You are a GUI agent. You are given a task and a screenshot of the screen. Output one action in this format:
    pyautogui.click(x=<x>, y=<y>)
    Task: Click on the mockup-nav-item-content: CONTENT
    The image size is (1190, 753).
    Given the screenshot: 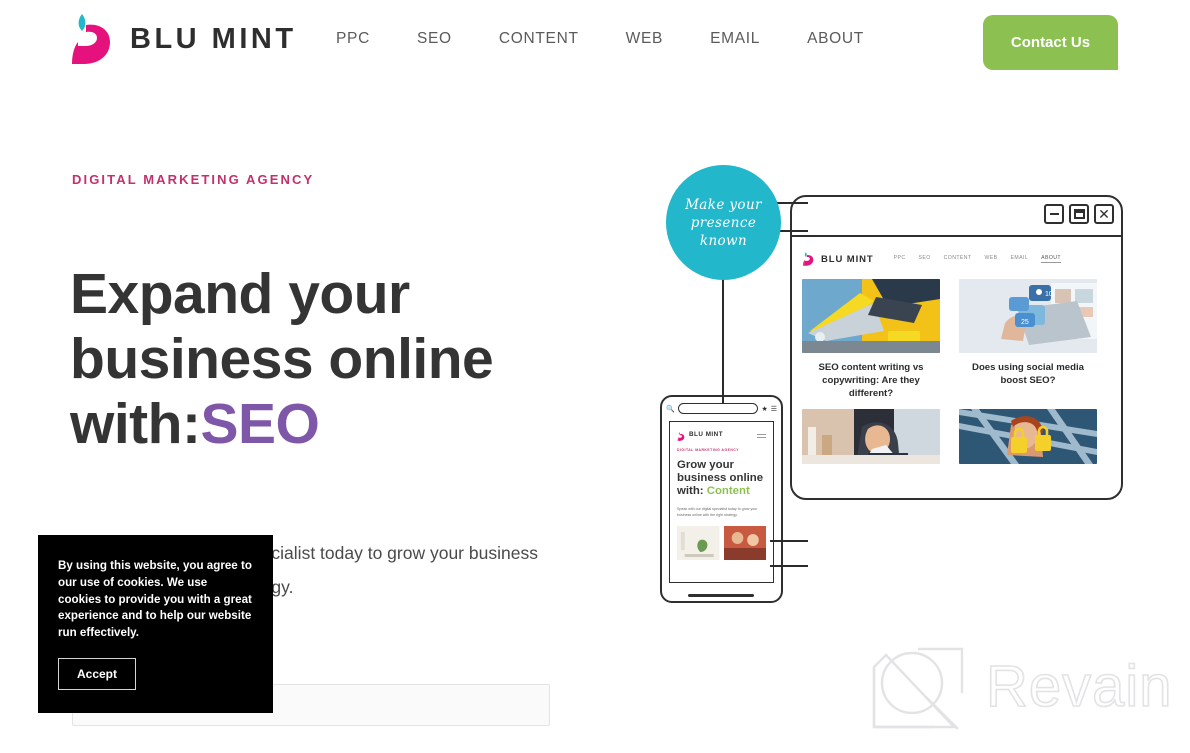 What is the action you would take?
    pyautogui.click(x=958, y=259)
    